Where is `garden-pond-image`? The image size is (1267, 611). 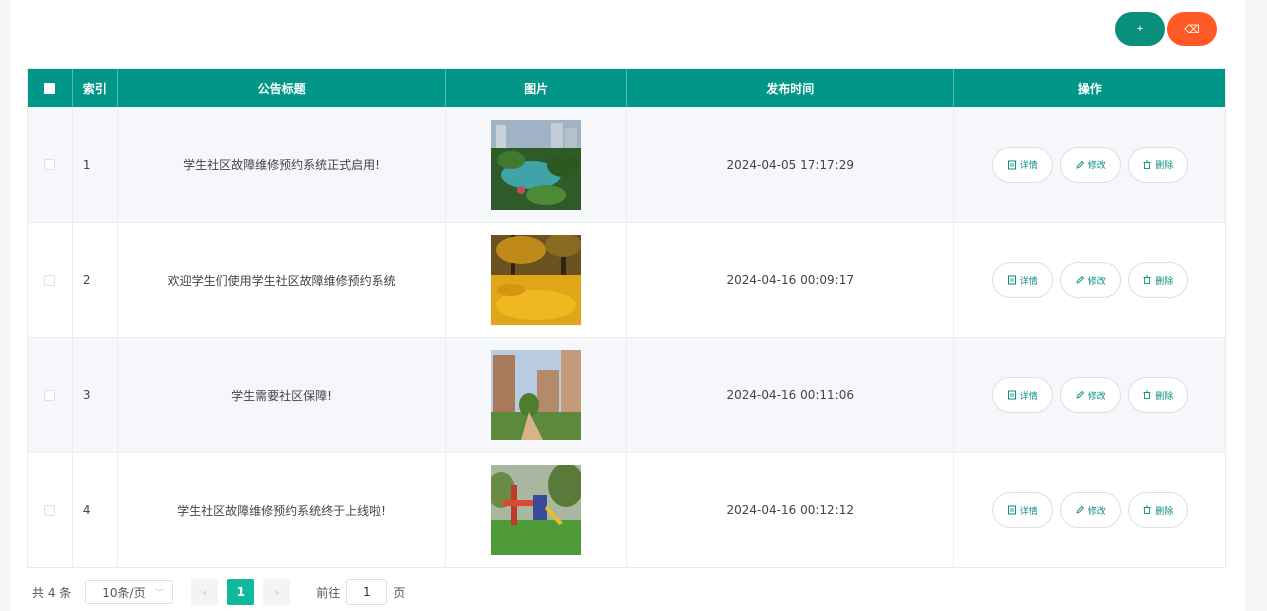 garden-pond-image is located at coordinates (536, 164).